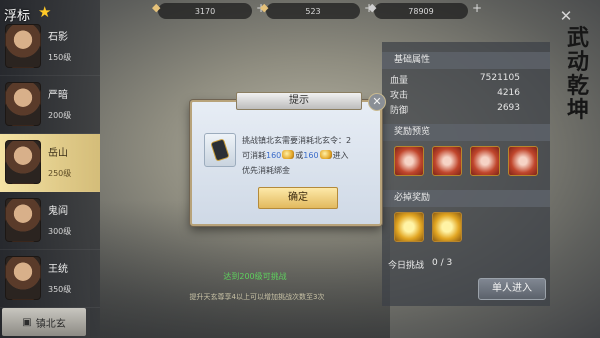  What do you see at coordinates (406, 266) in the screenshot?
I see `today-challenge-label: 今日挑战` at bounding box center [406, 266].